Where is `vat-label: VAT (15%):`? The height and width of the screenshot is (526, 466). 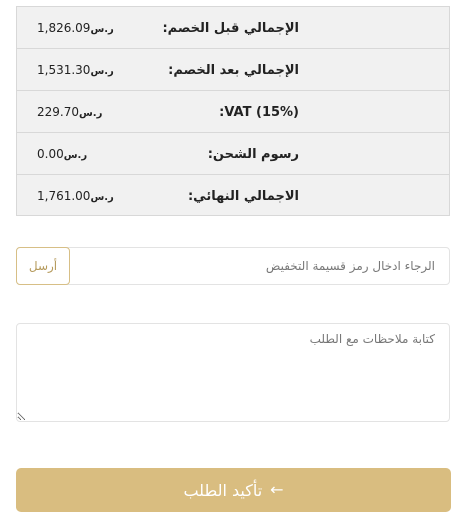 vat-label: VAT (15%): is located at coordinates (259, 112).